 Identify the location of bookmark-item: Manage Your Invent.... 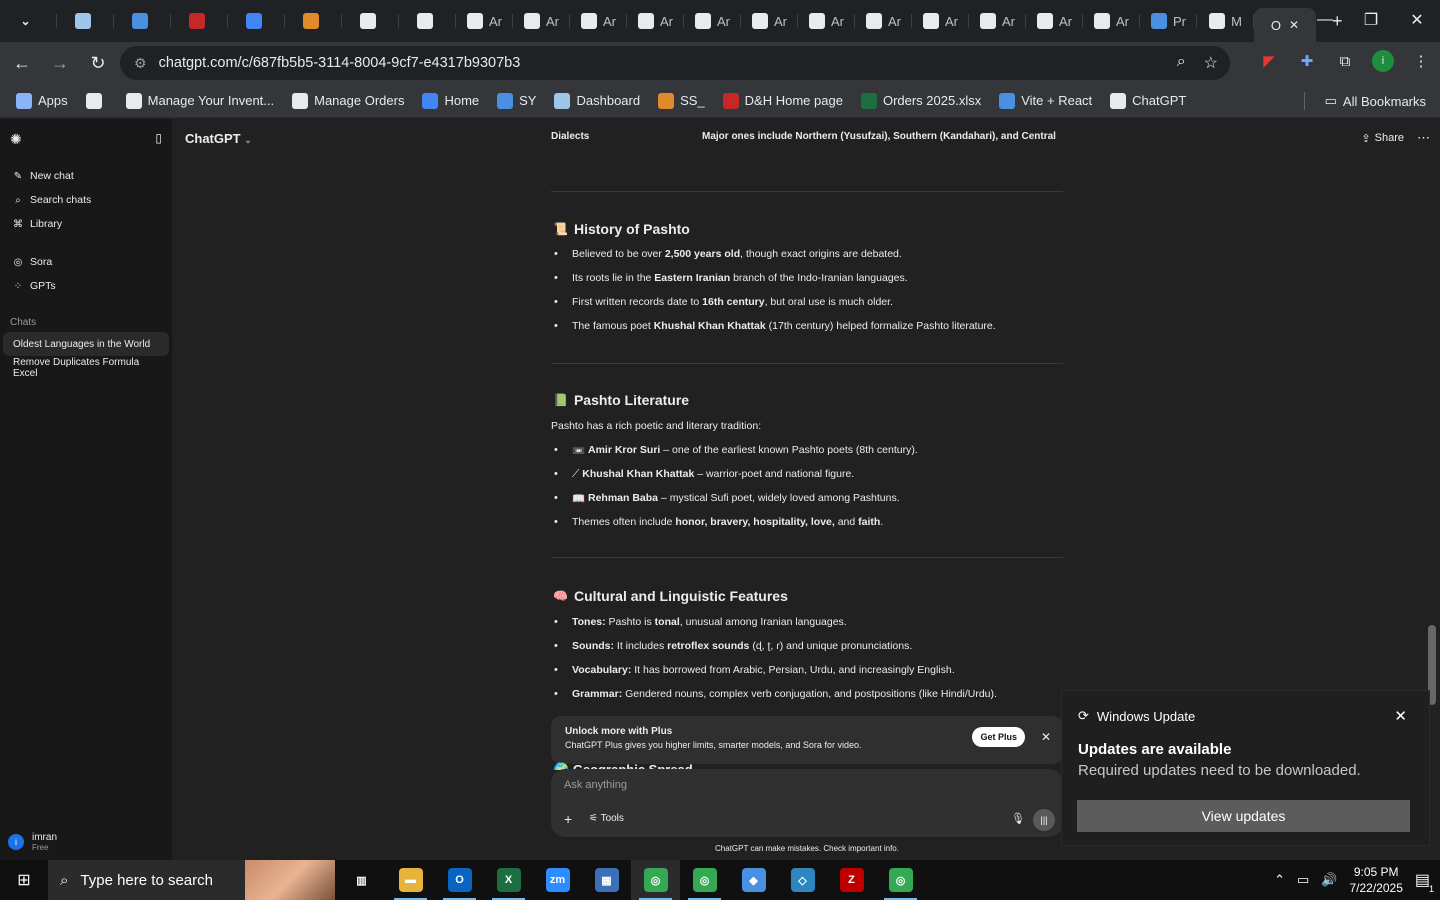
(199, 100).